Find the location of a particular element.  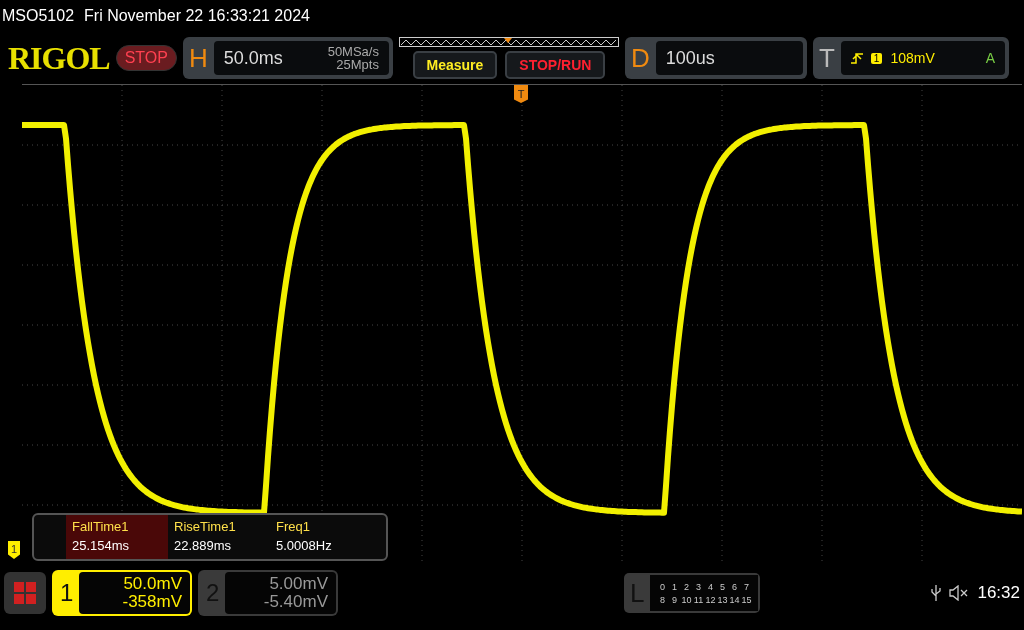

rising-edge-icon is located at coordinates (856, 58).